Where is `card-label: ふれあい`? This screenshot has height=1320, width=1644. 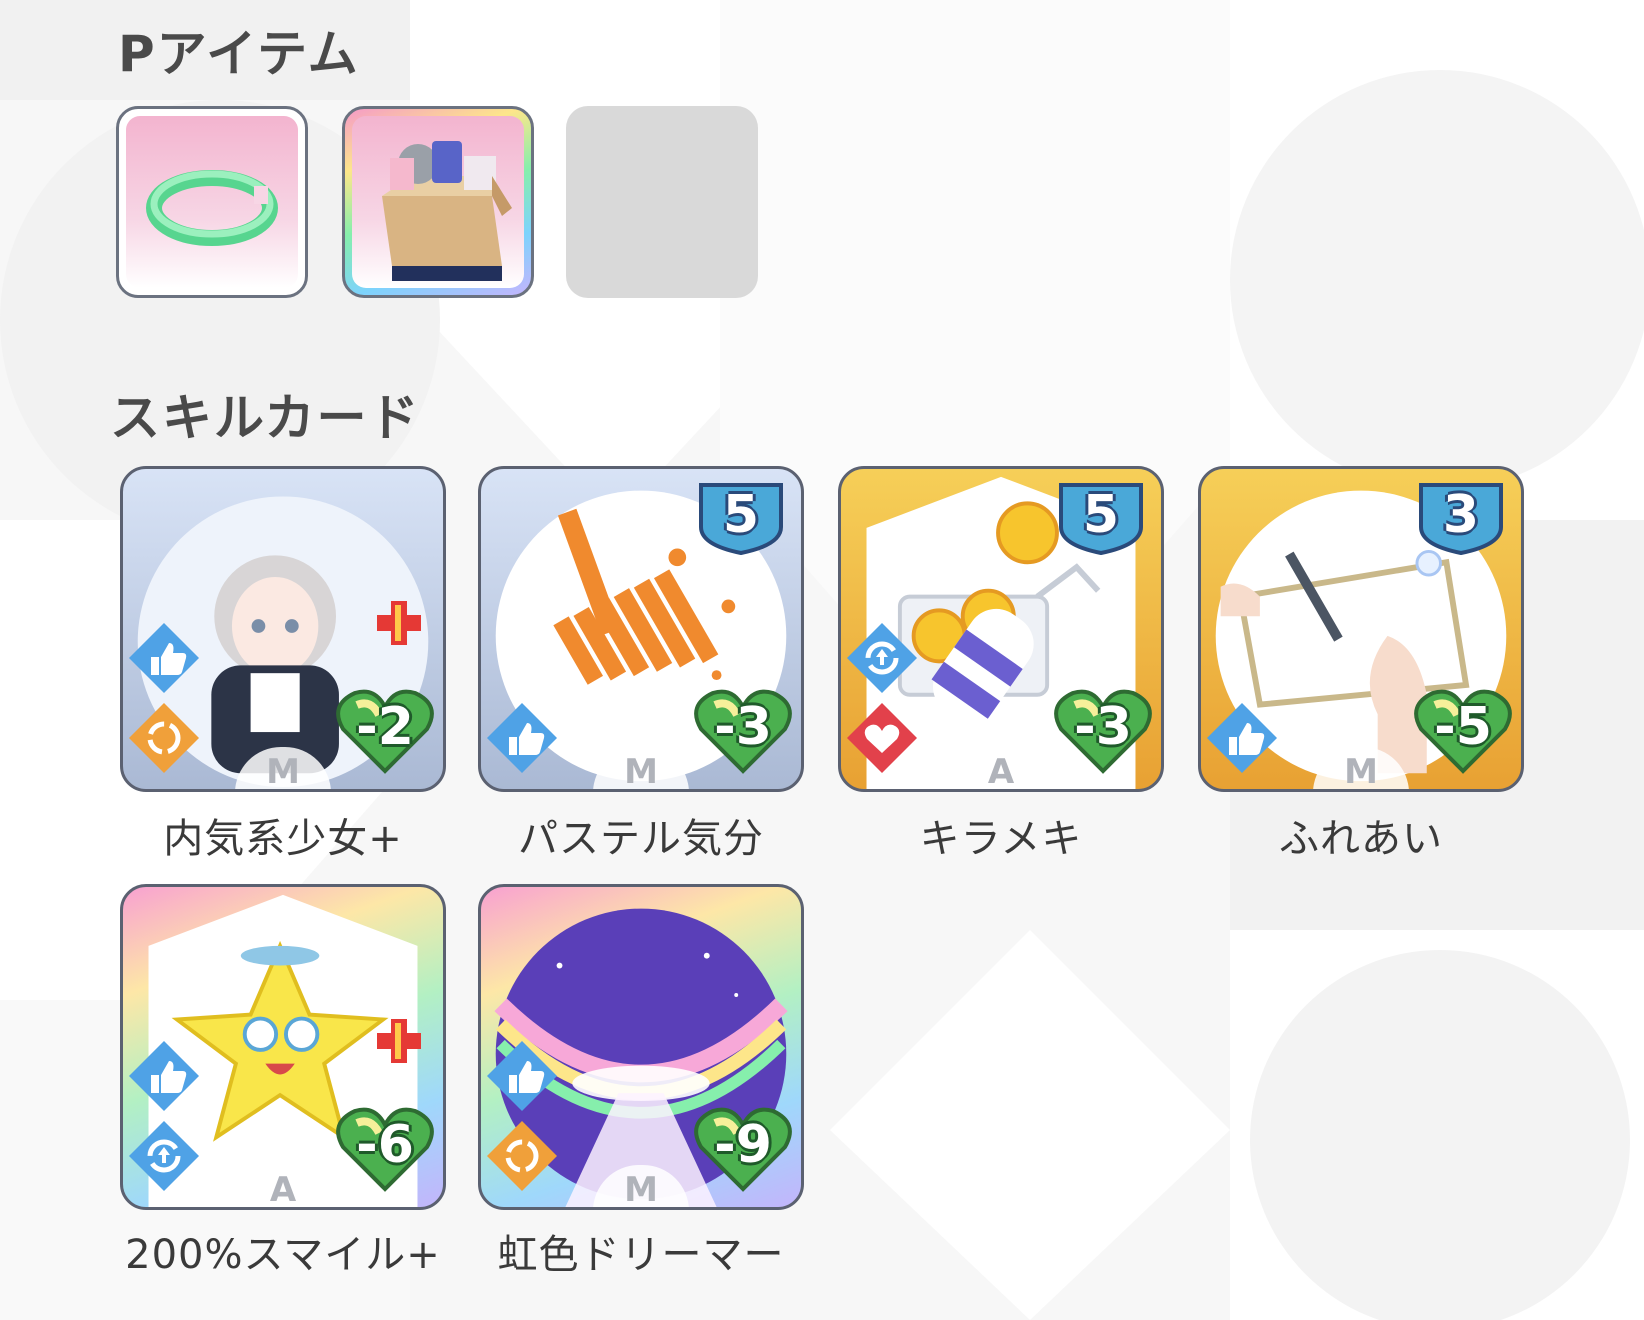 card-label: ふれあい is located at coordinates (1361, 839).